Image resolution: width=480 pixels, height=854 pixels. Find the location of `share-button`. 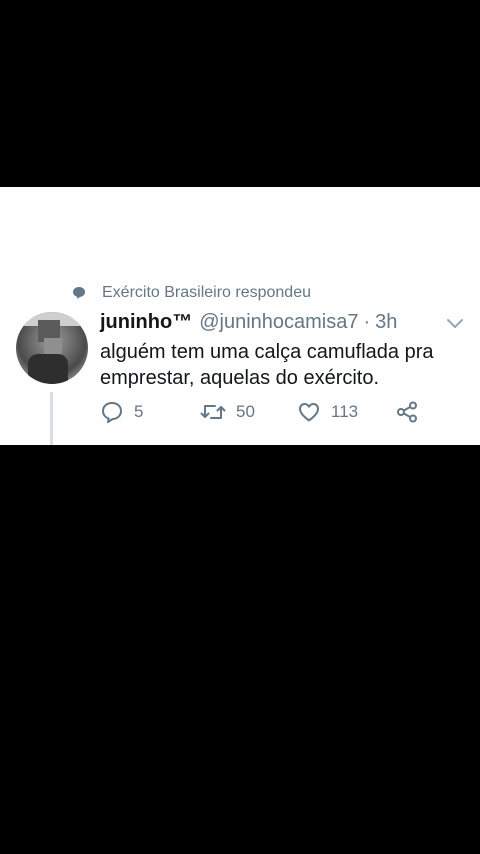

share-button is located at coordinates (407, 412).